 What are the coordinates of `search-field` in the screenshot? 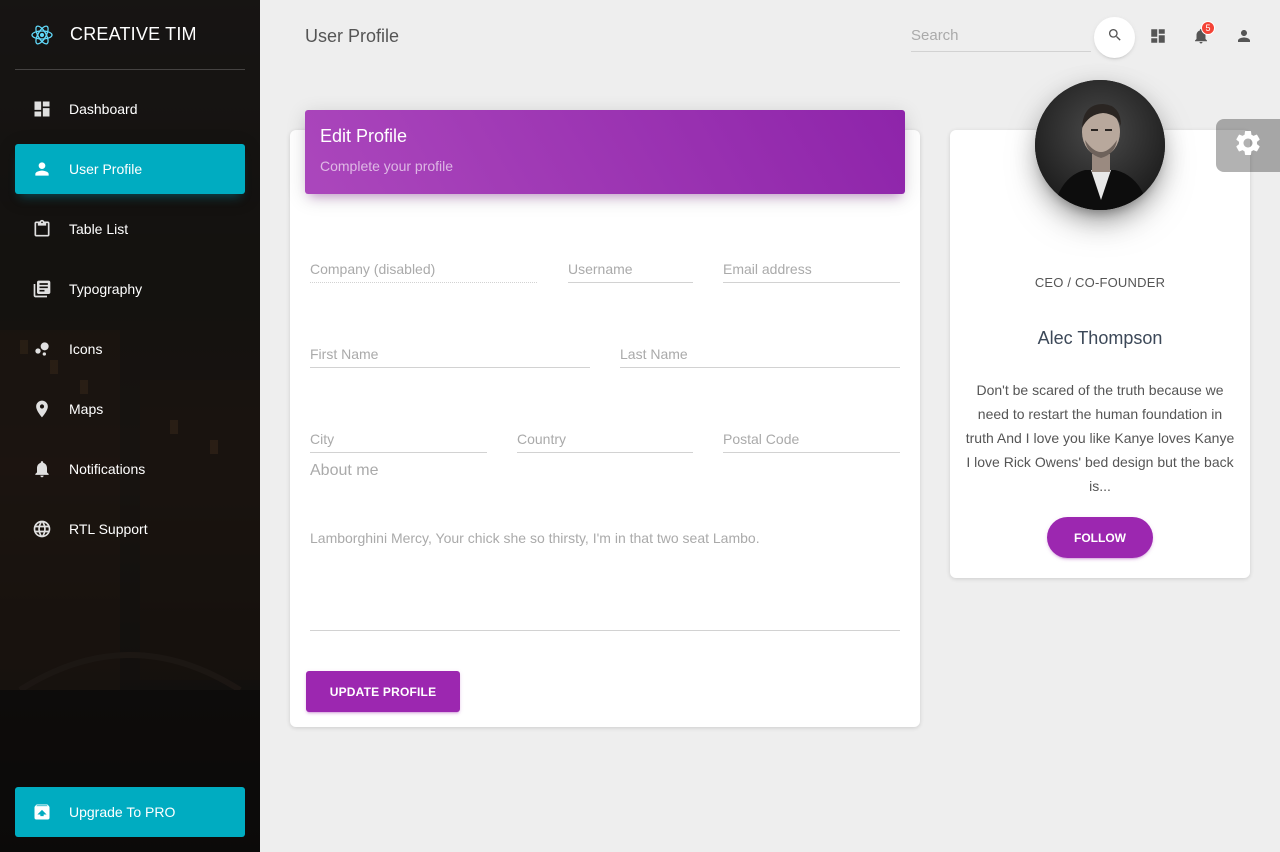 It's located at (1001, 36).